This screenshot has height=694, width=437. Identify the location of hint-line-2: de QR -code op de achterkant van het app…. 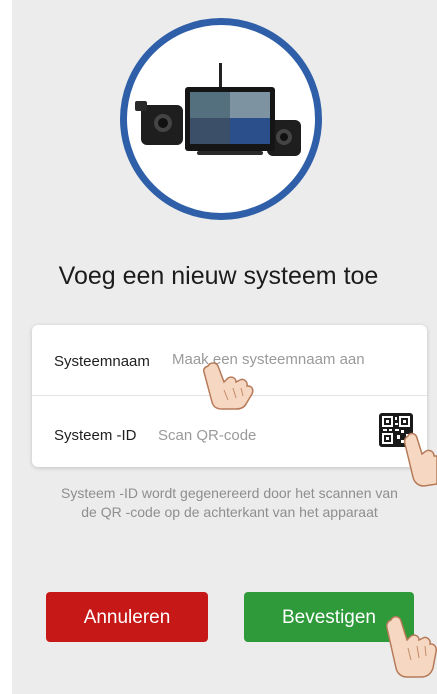
(229, 512).